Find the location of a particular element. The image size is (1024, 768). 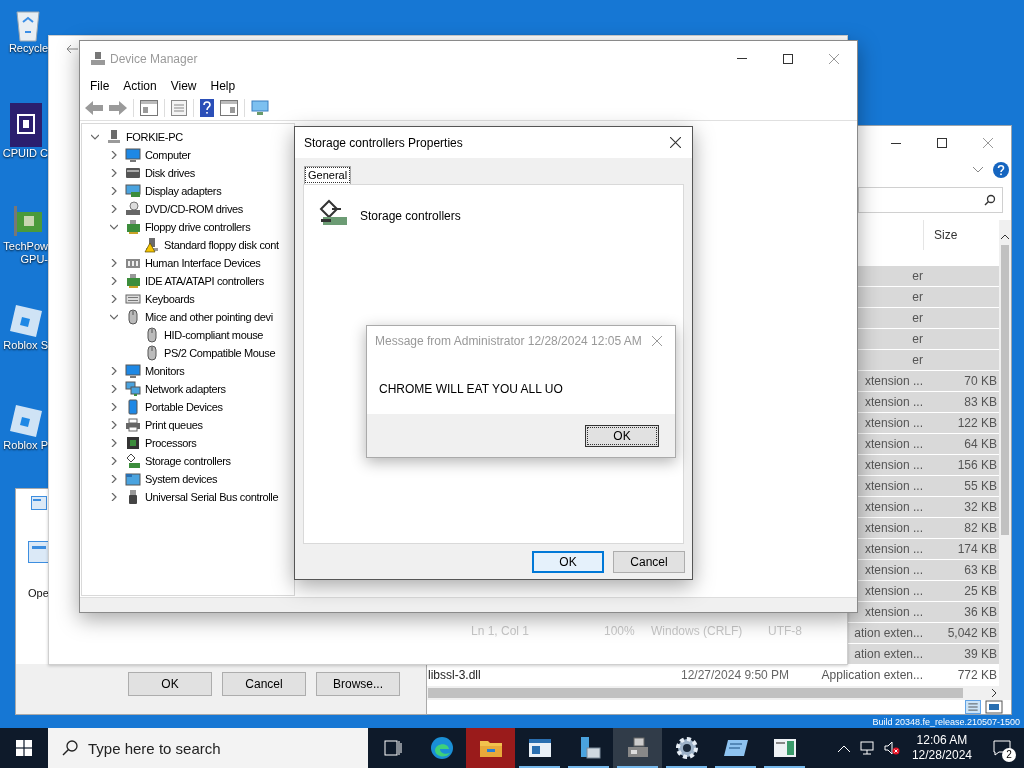

tree-item: Disk drives is located at coordinates (170, 173).